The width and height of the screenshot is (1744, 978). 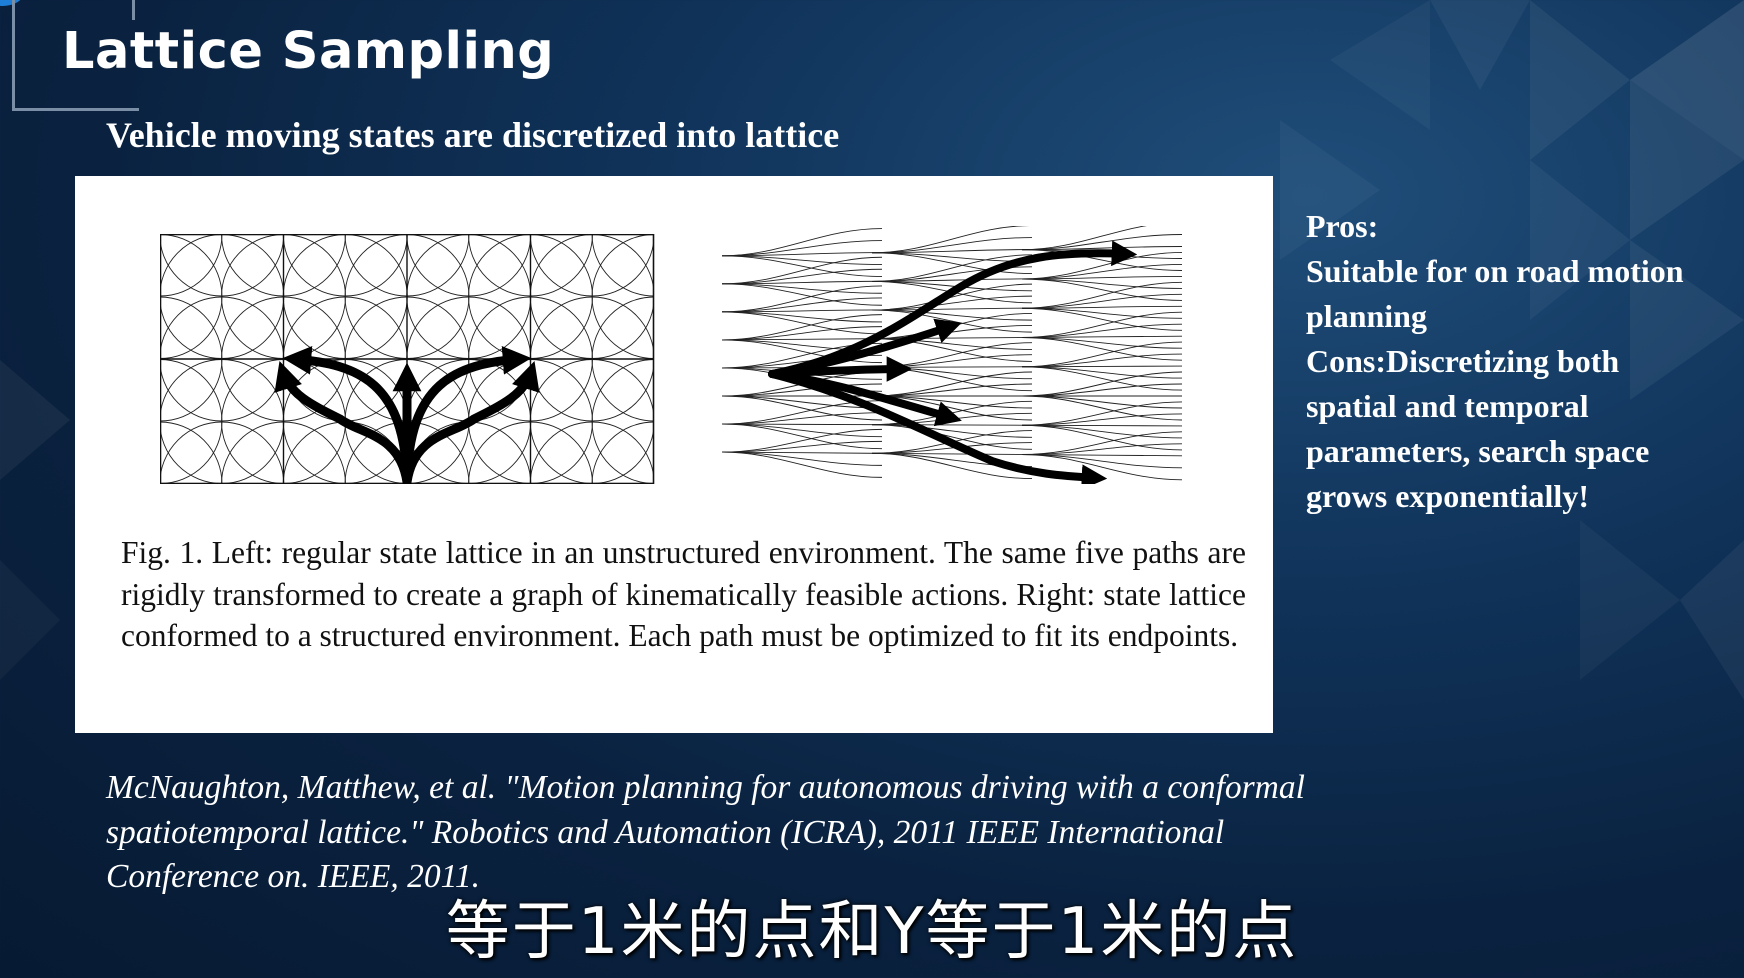 What do you see at coordinates (1447, 496) in the screenshot?
I see `cons-line: grows exponentially!` at bounding box center [1447, 496].